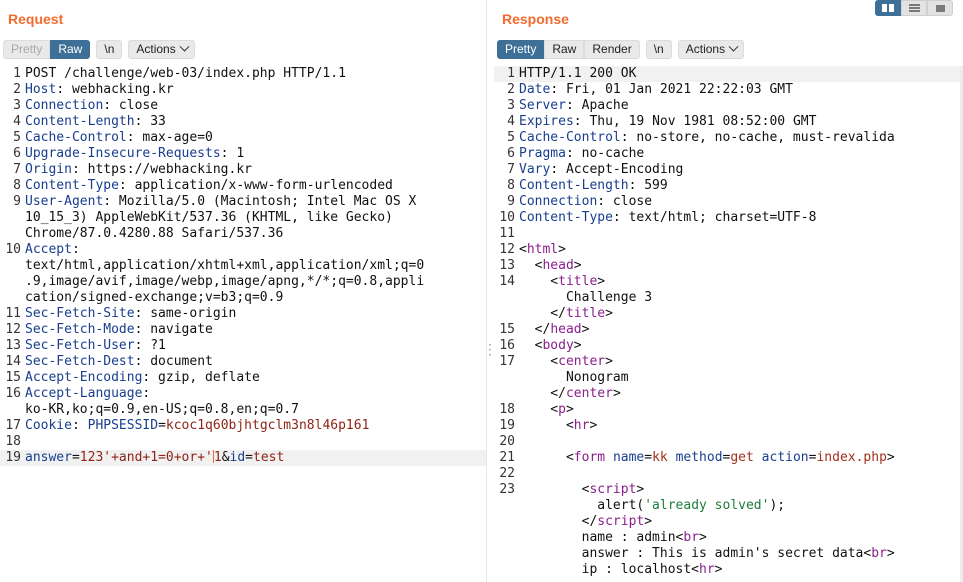 This screenshot has height=582, width=963. I want to click on line-content: Server: Apache, so click(739, 106).